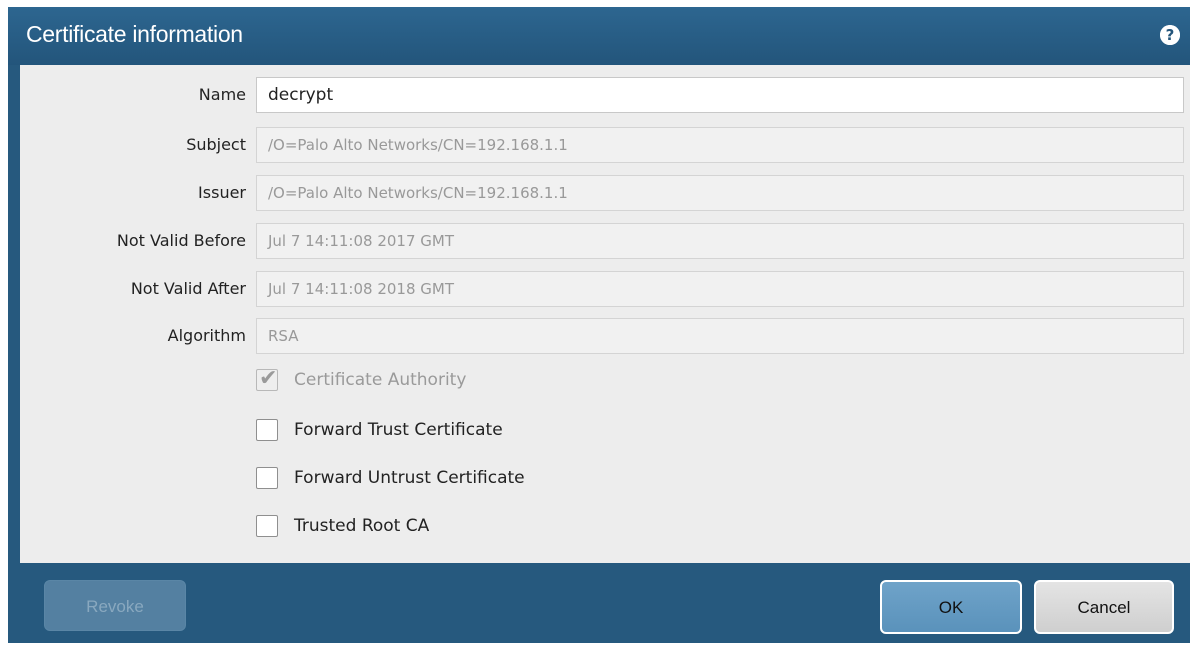 This screenshot has height=650, width=1198. I want to click on forward-untrust-label: Forward Untrust Certificate, so click(409, 478).